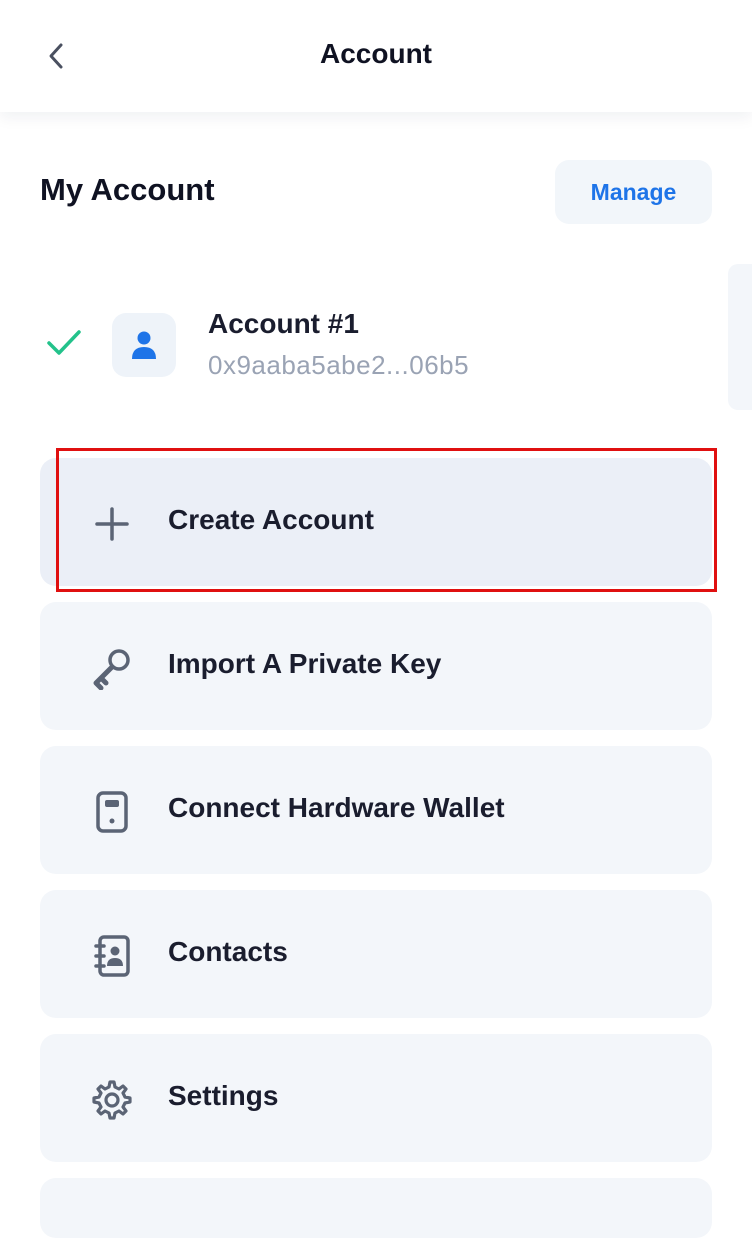 The height and width of the screenshot is (1238, 752). I want to click on contacts-label: Contacts, so click(228, 951).